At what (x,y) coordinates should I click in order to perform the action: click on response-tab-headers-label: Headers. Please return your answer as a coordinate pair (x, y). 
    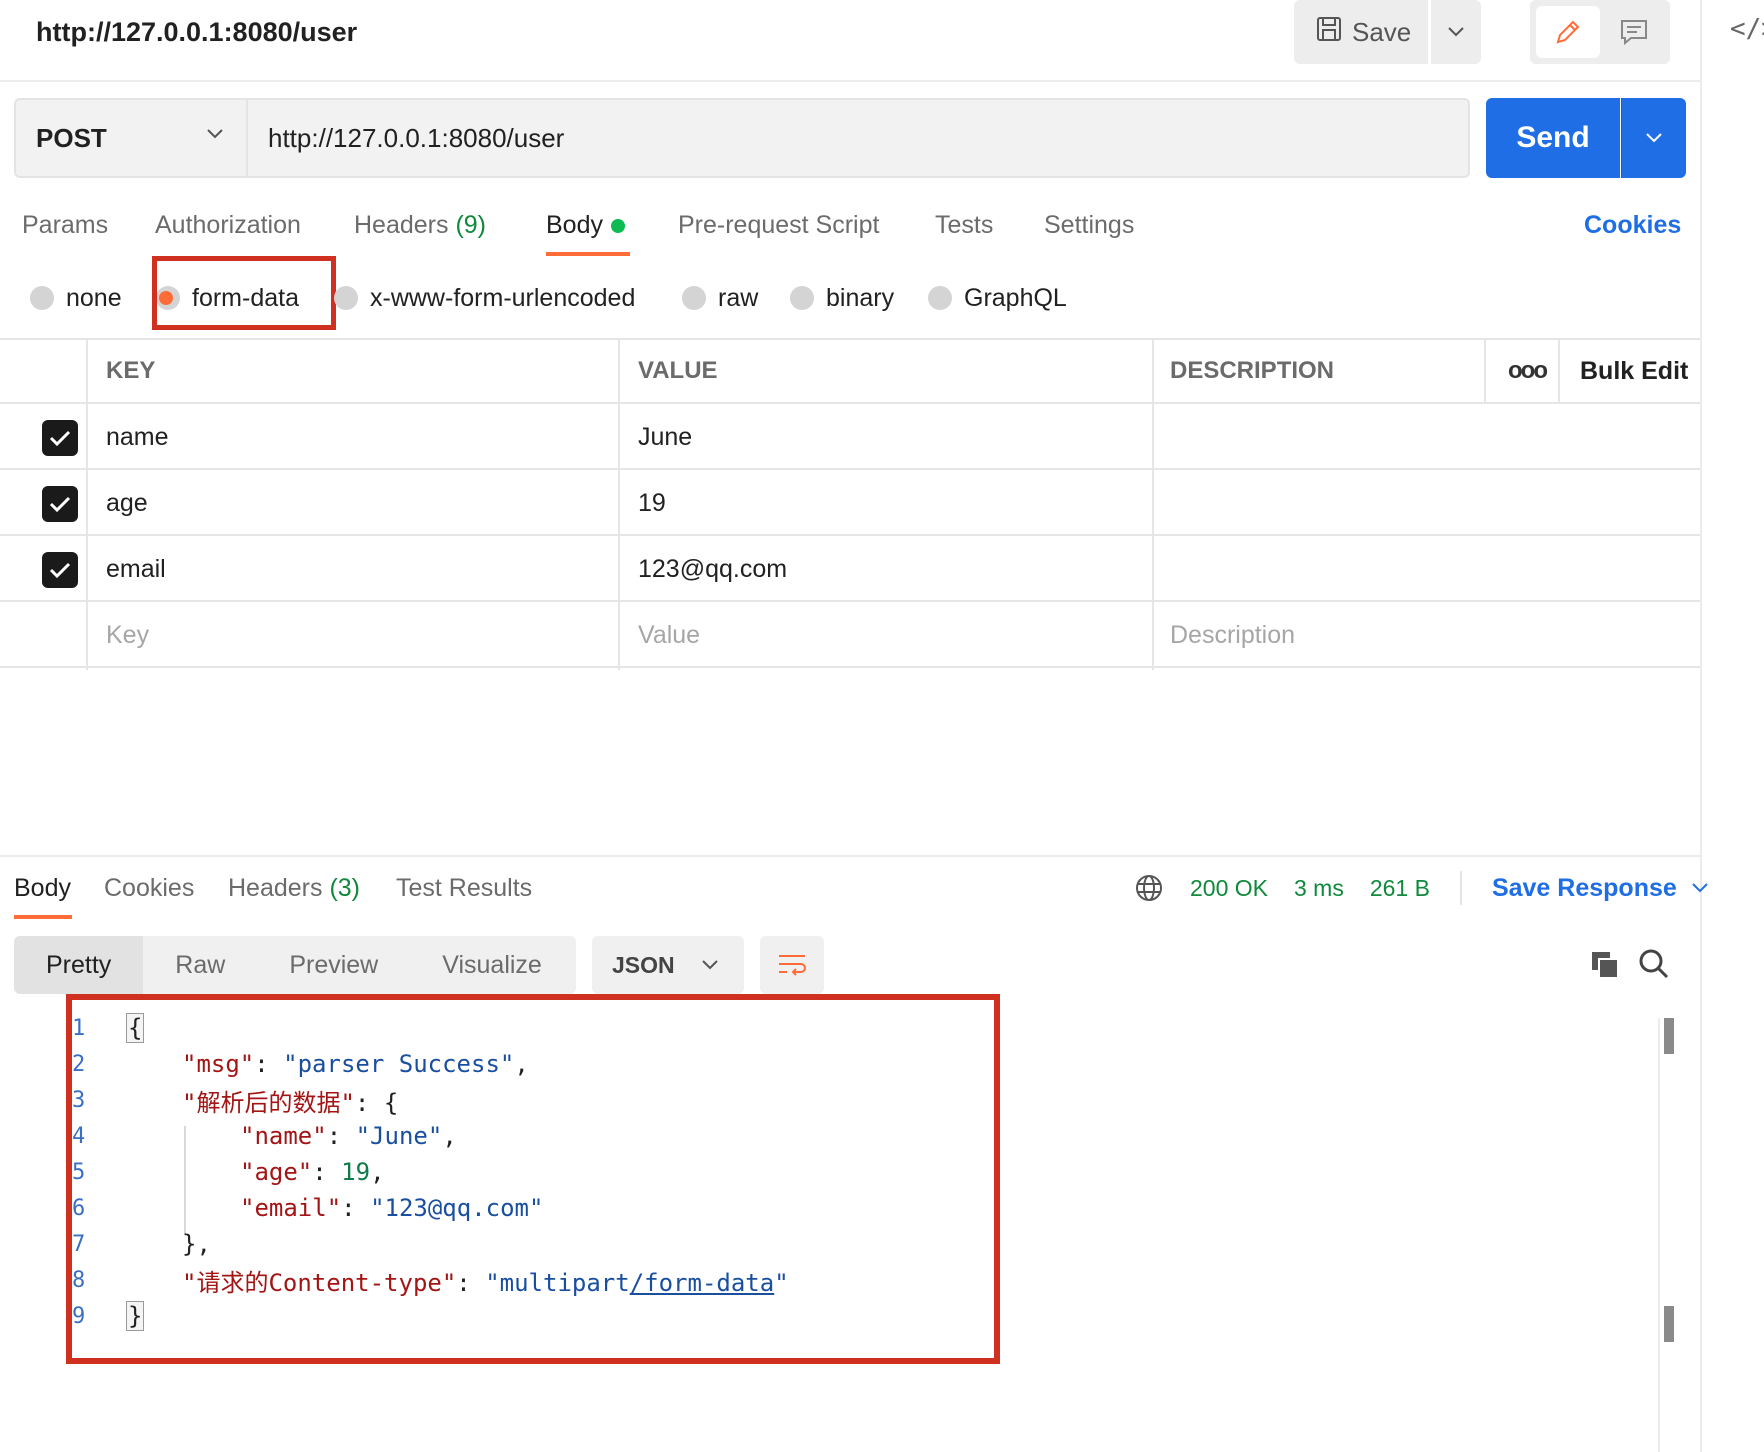
    Looking at the image, I should click on (275, 888).